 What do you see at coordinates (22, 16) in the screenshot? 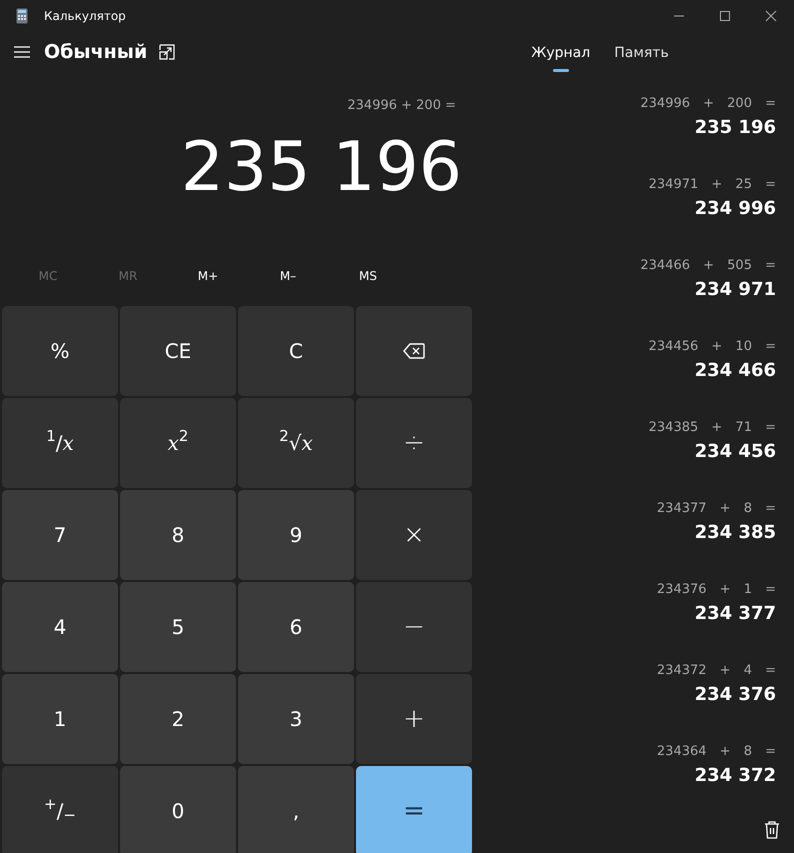
I see `calculator-icon` at bounding box center [22, 16].